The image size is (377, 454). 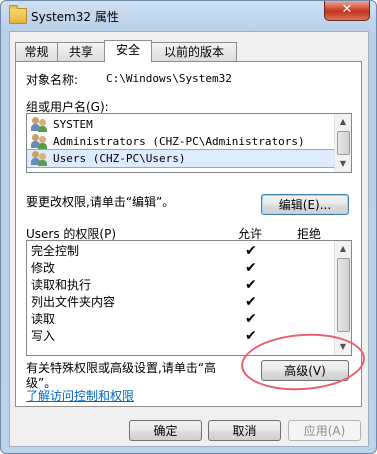 I want to click on tab-sharing: 共享, so click(x=81, y=51).